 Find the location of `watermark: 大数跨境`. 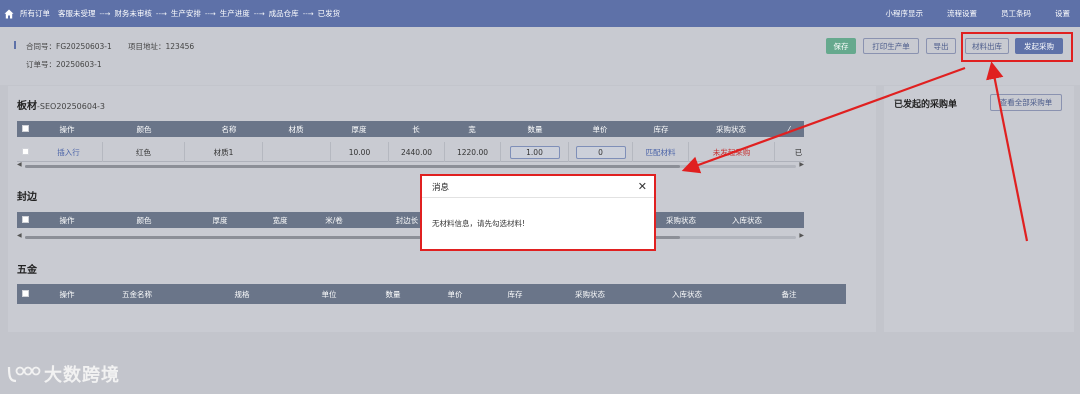

watermark: 大数跨境 is located at coordinates (63, 374).